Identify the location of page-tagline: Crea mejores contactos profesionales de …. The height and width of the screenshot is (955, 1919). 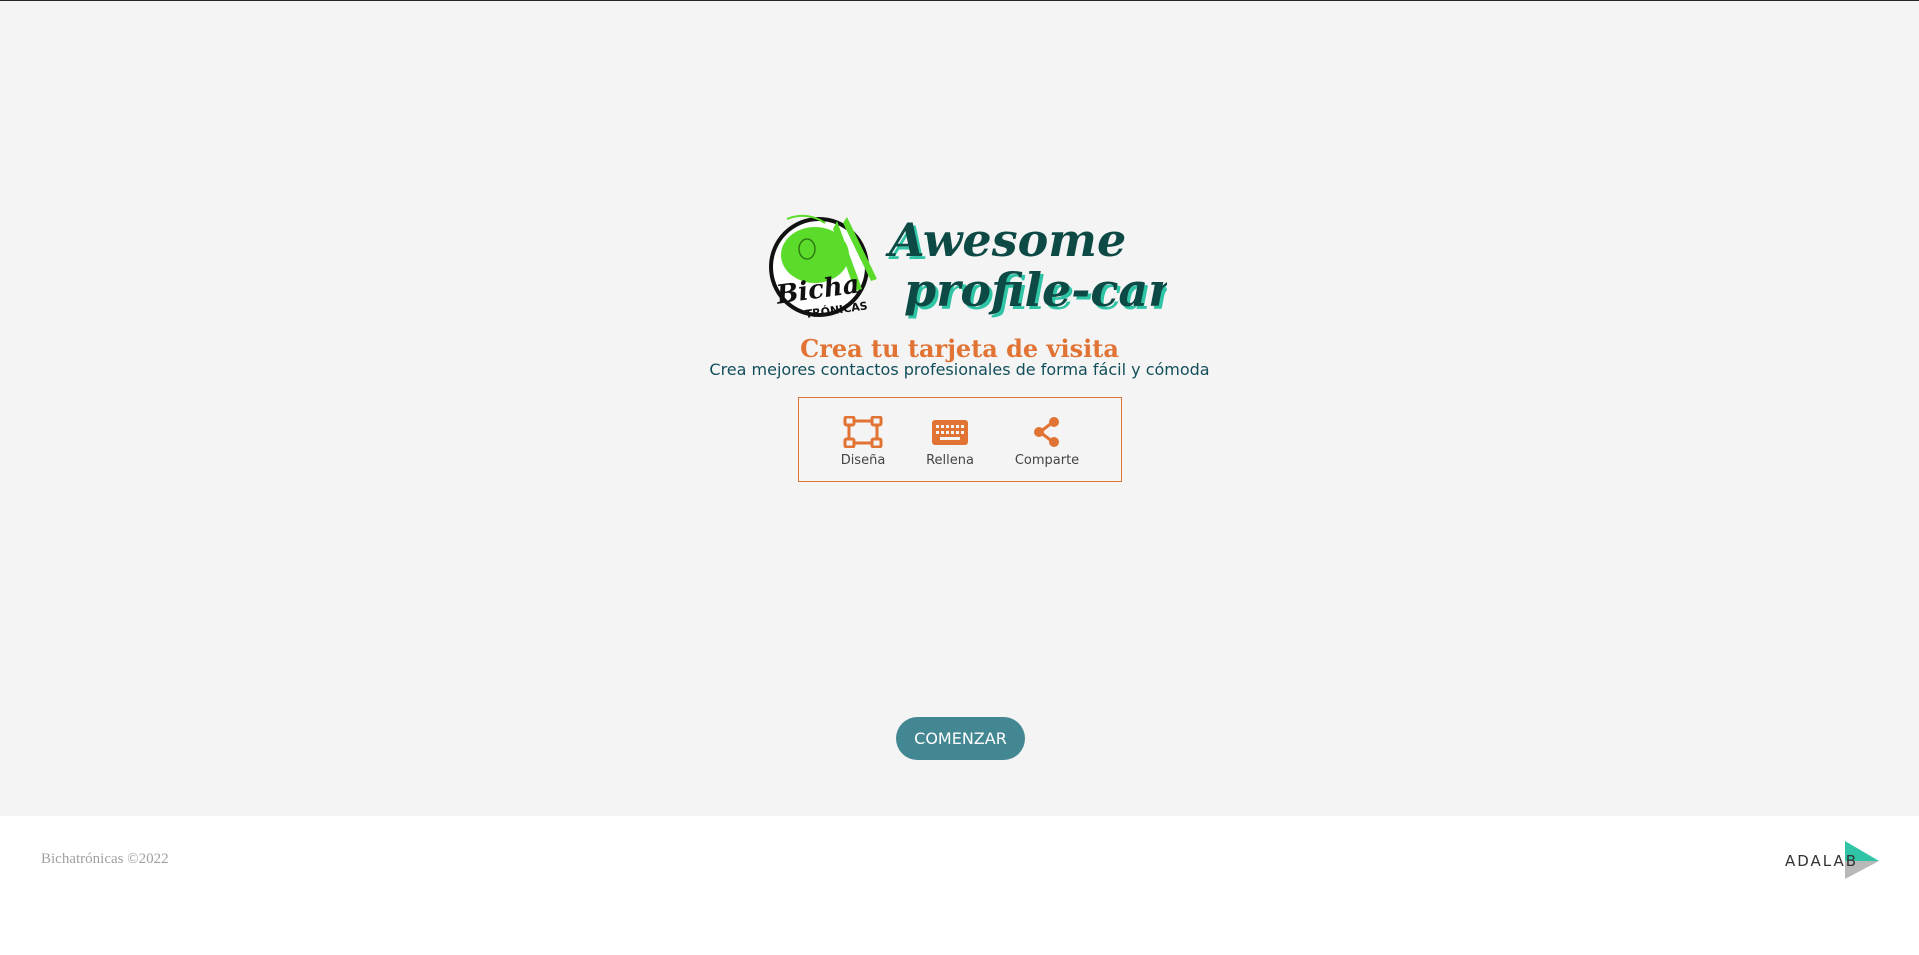
(959, 369).